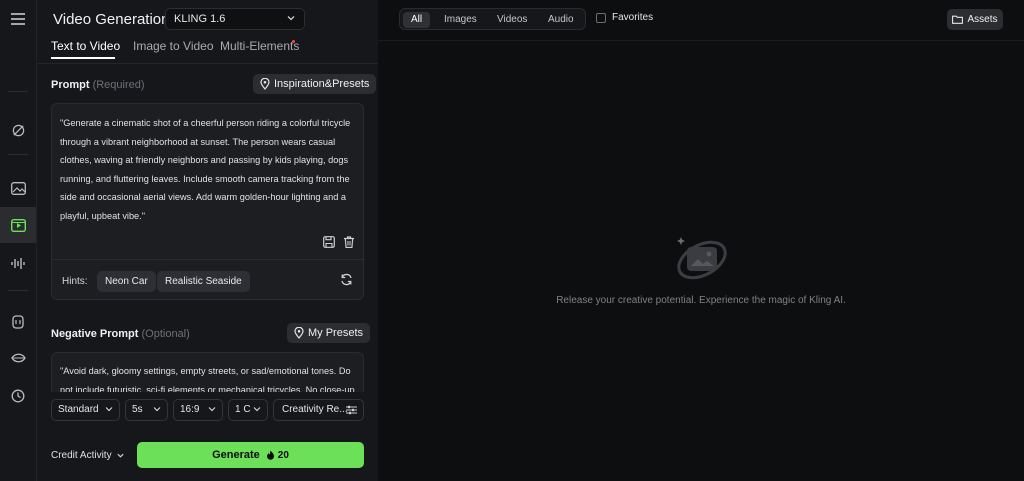 The image size is (1024, 481). What do you see at coordinates (146, 410) in the screenshot?
I see `duration-select: 5s` at bounding box center [146, 410].